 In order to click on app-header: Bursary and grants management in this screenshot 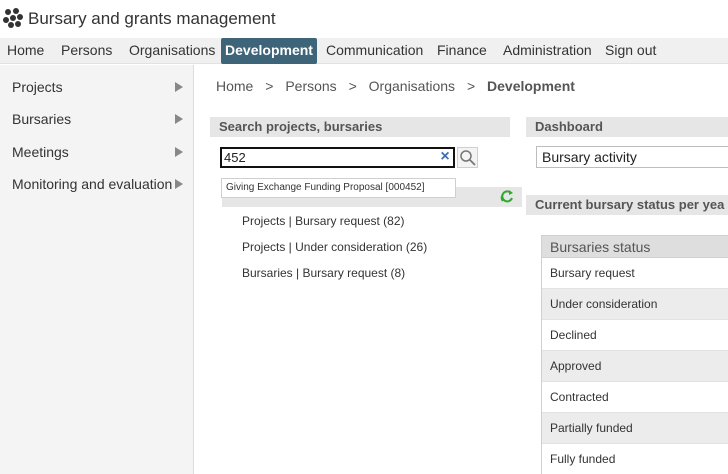, I will do `click(364, 19)`.